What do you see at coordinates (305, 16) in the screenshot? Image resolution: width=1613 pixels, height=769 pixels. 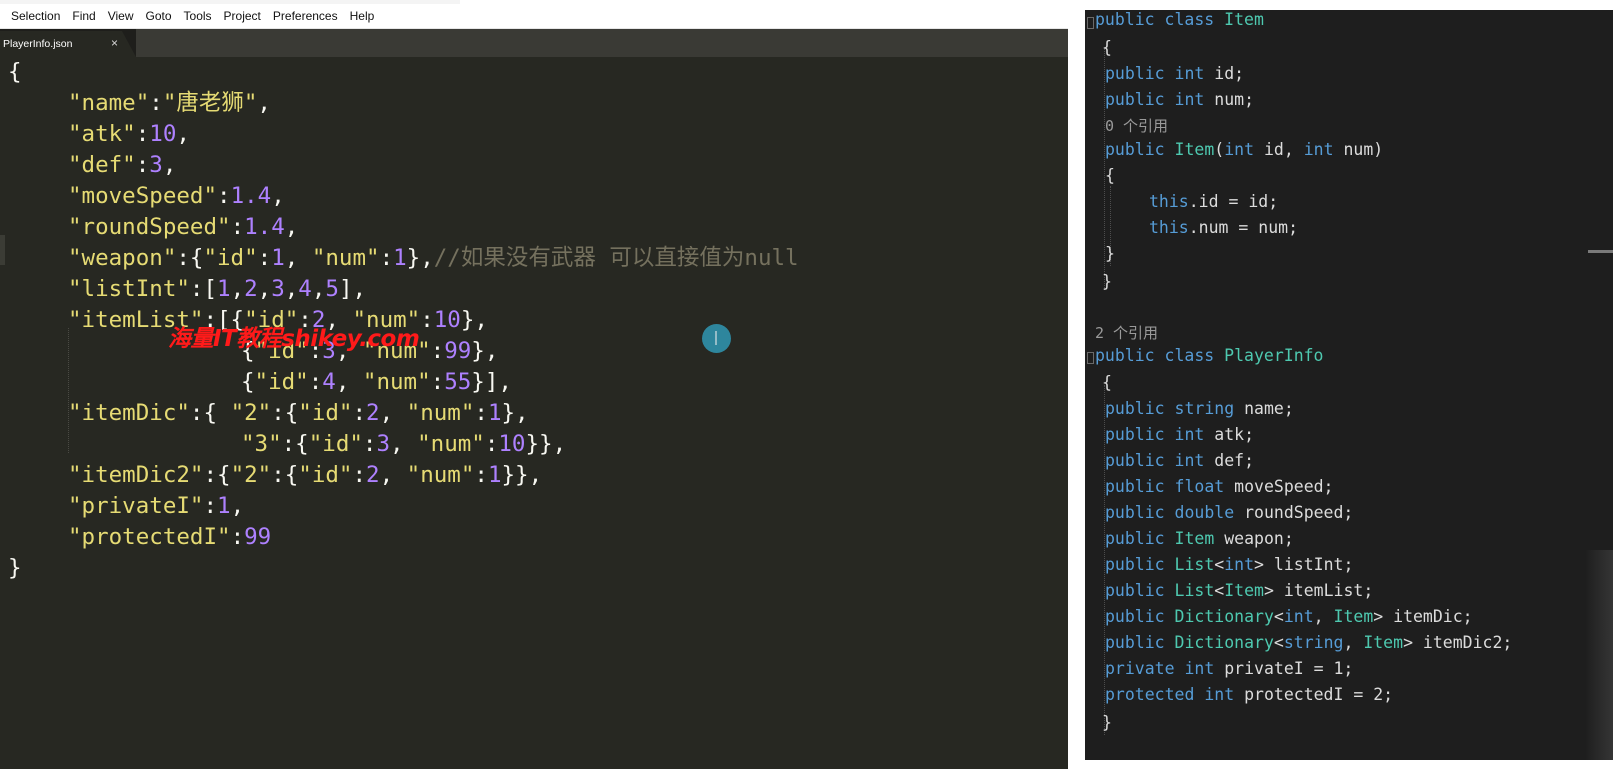 I see `menu-item-preferences: Preferences` at bounding box center [305, 16].